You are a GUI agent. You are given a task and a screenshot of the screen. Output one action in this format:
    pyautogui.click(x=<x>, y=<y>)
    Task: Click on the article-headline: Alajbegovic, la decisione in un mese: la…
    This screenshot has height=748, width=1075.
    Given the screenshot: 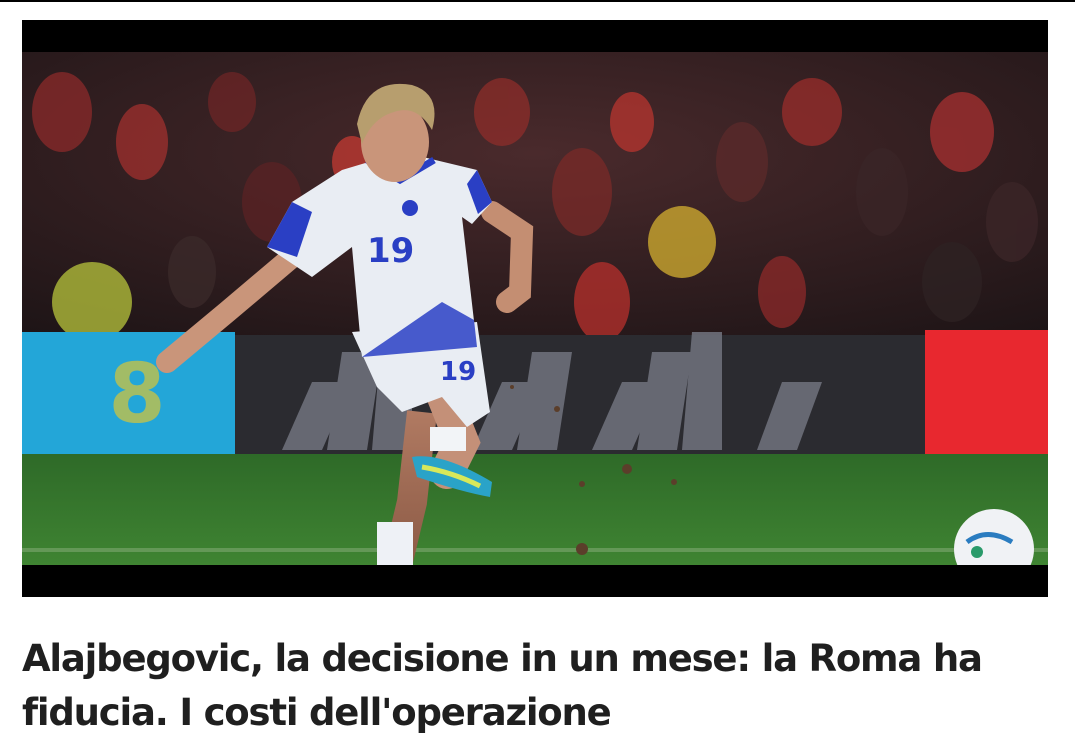 What is the action you would take?
    pyautogui.click(x=537, y=686)
    